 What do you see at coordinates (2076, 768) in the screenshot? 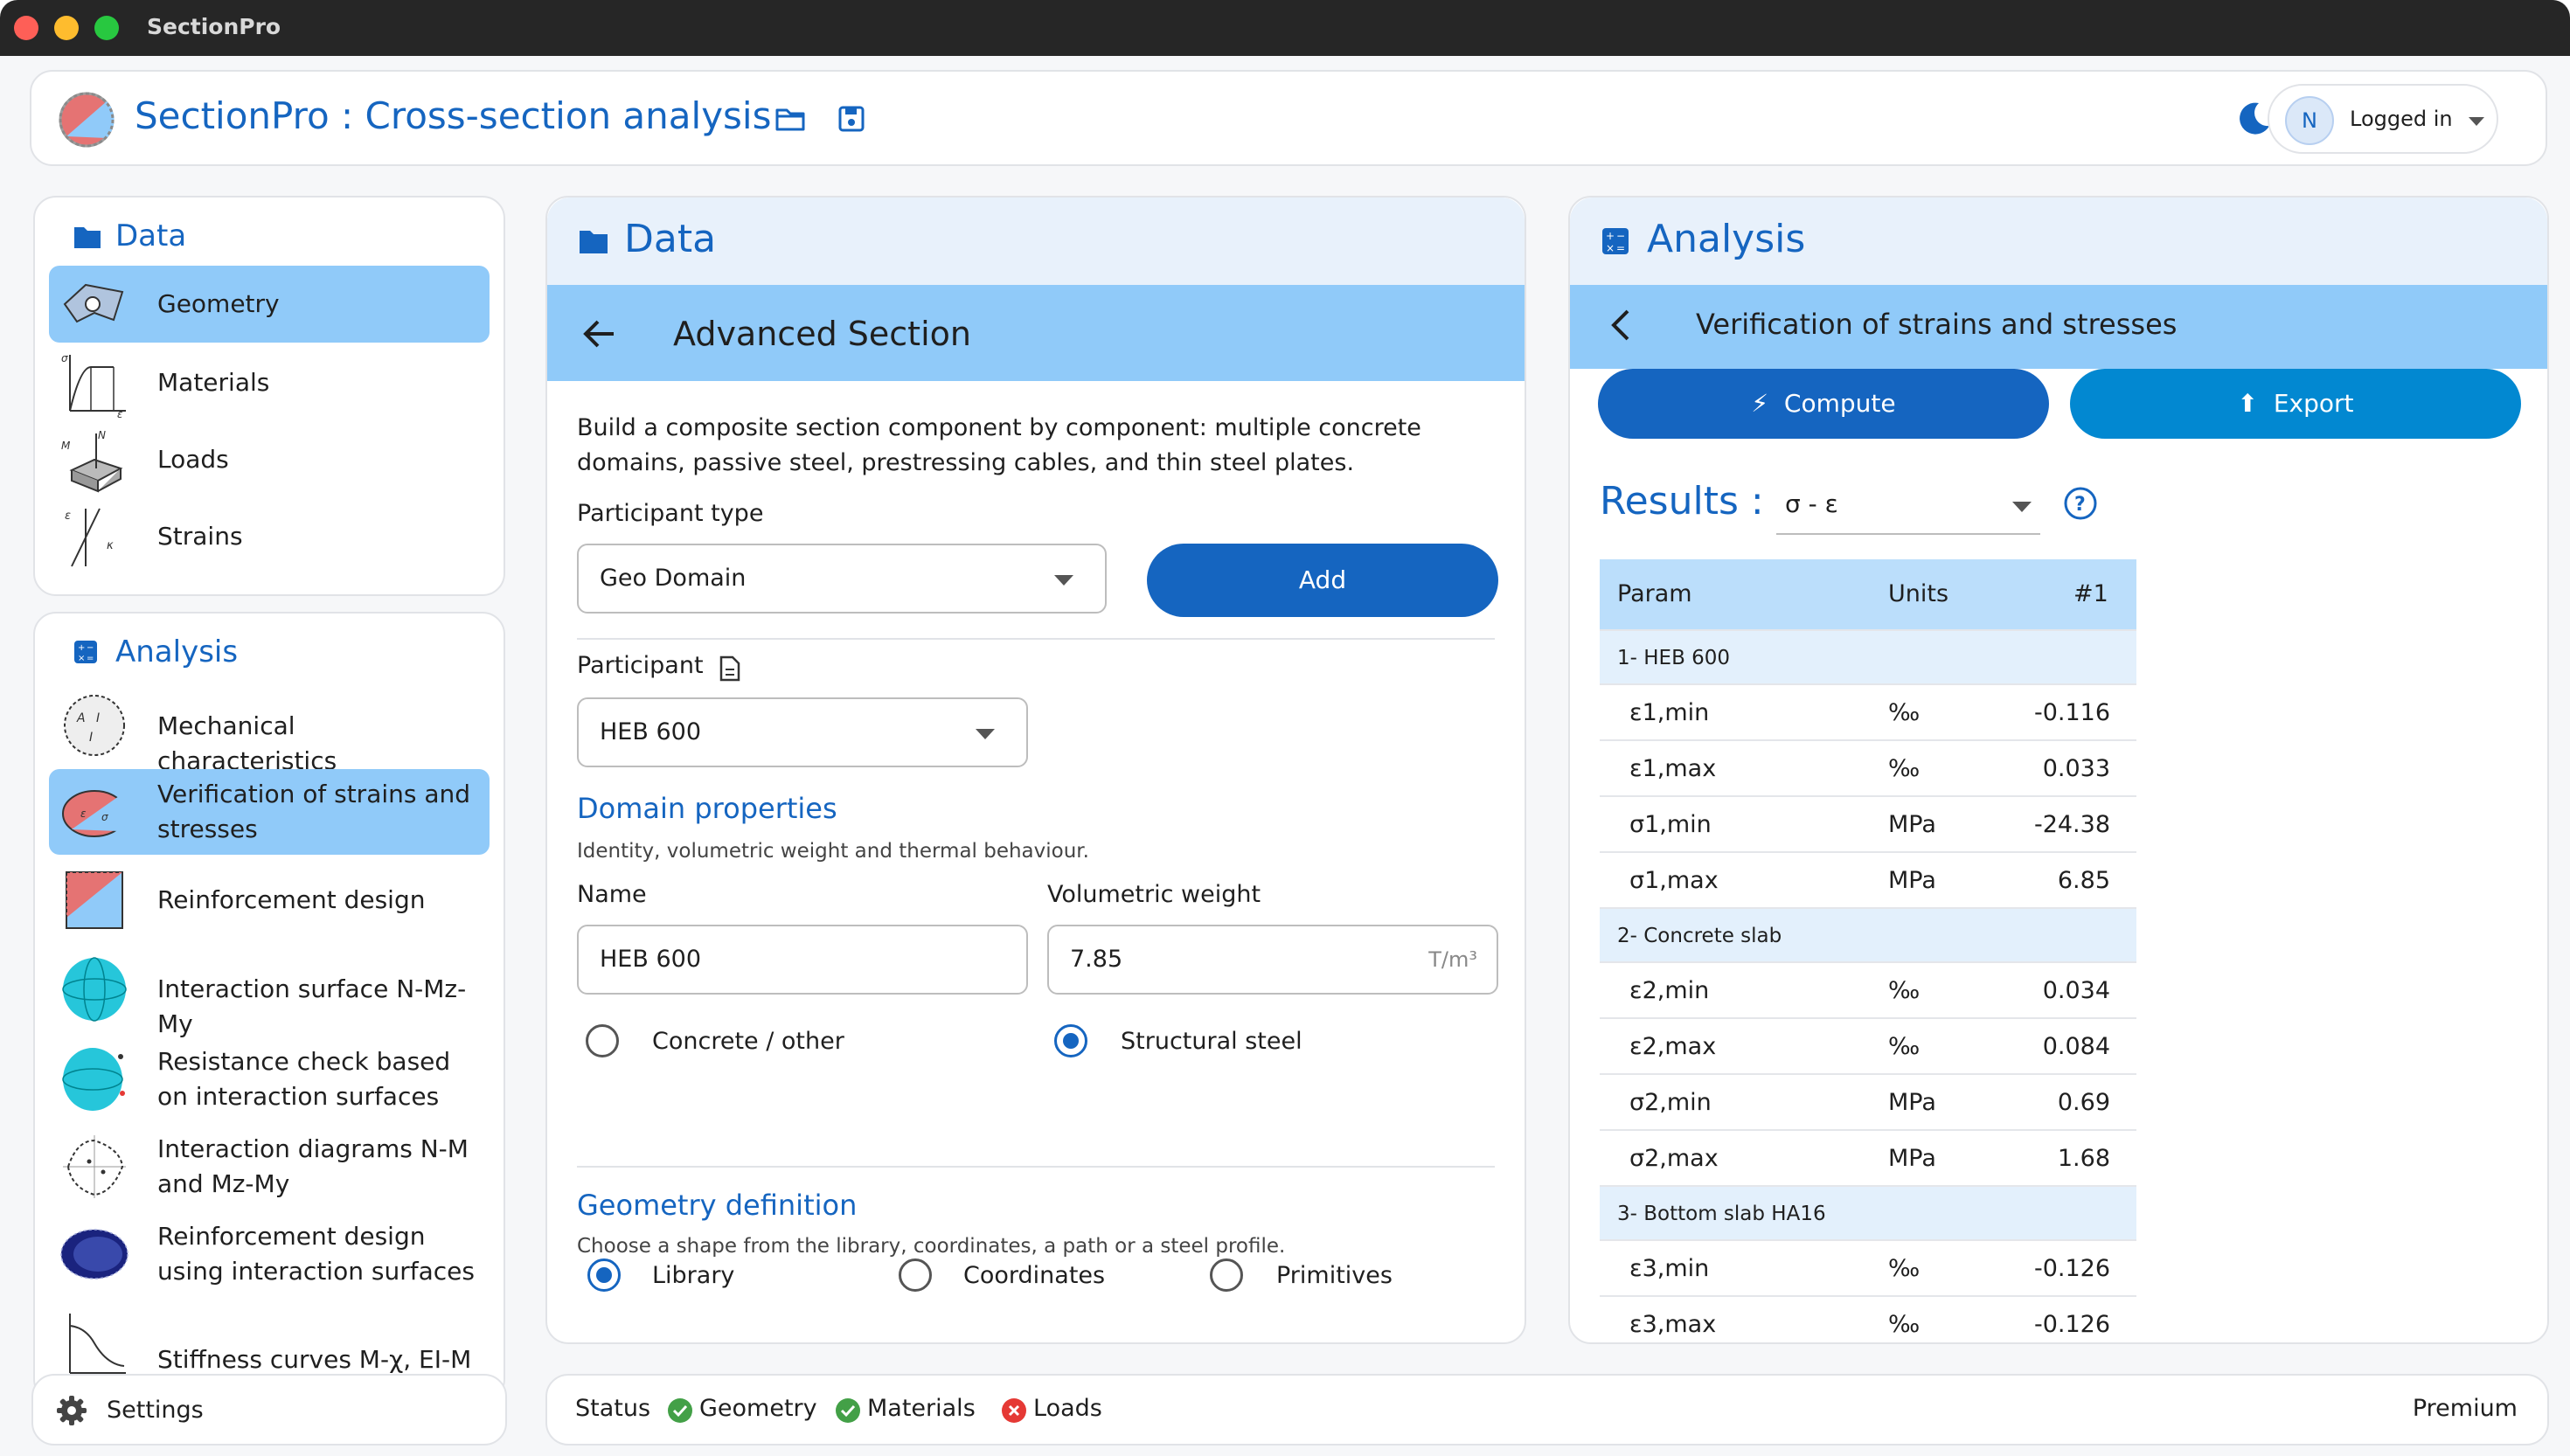
I see `table-cell-value: 0.033` at bounding box center [2076, 768].